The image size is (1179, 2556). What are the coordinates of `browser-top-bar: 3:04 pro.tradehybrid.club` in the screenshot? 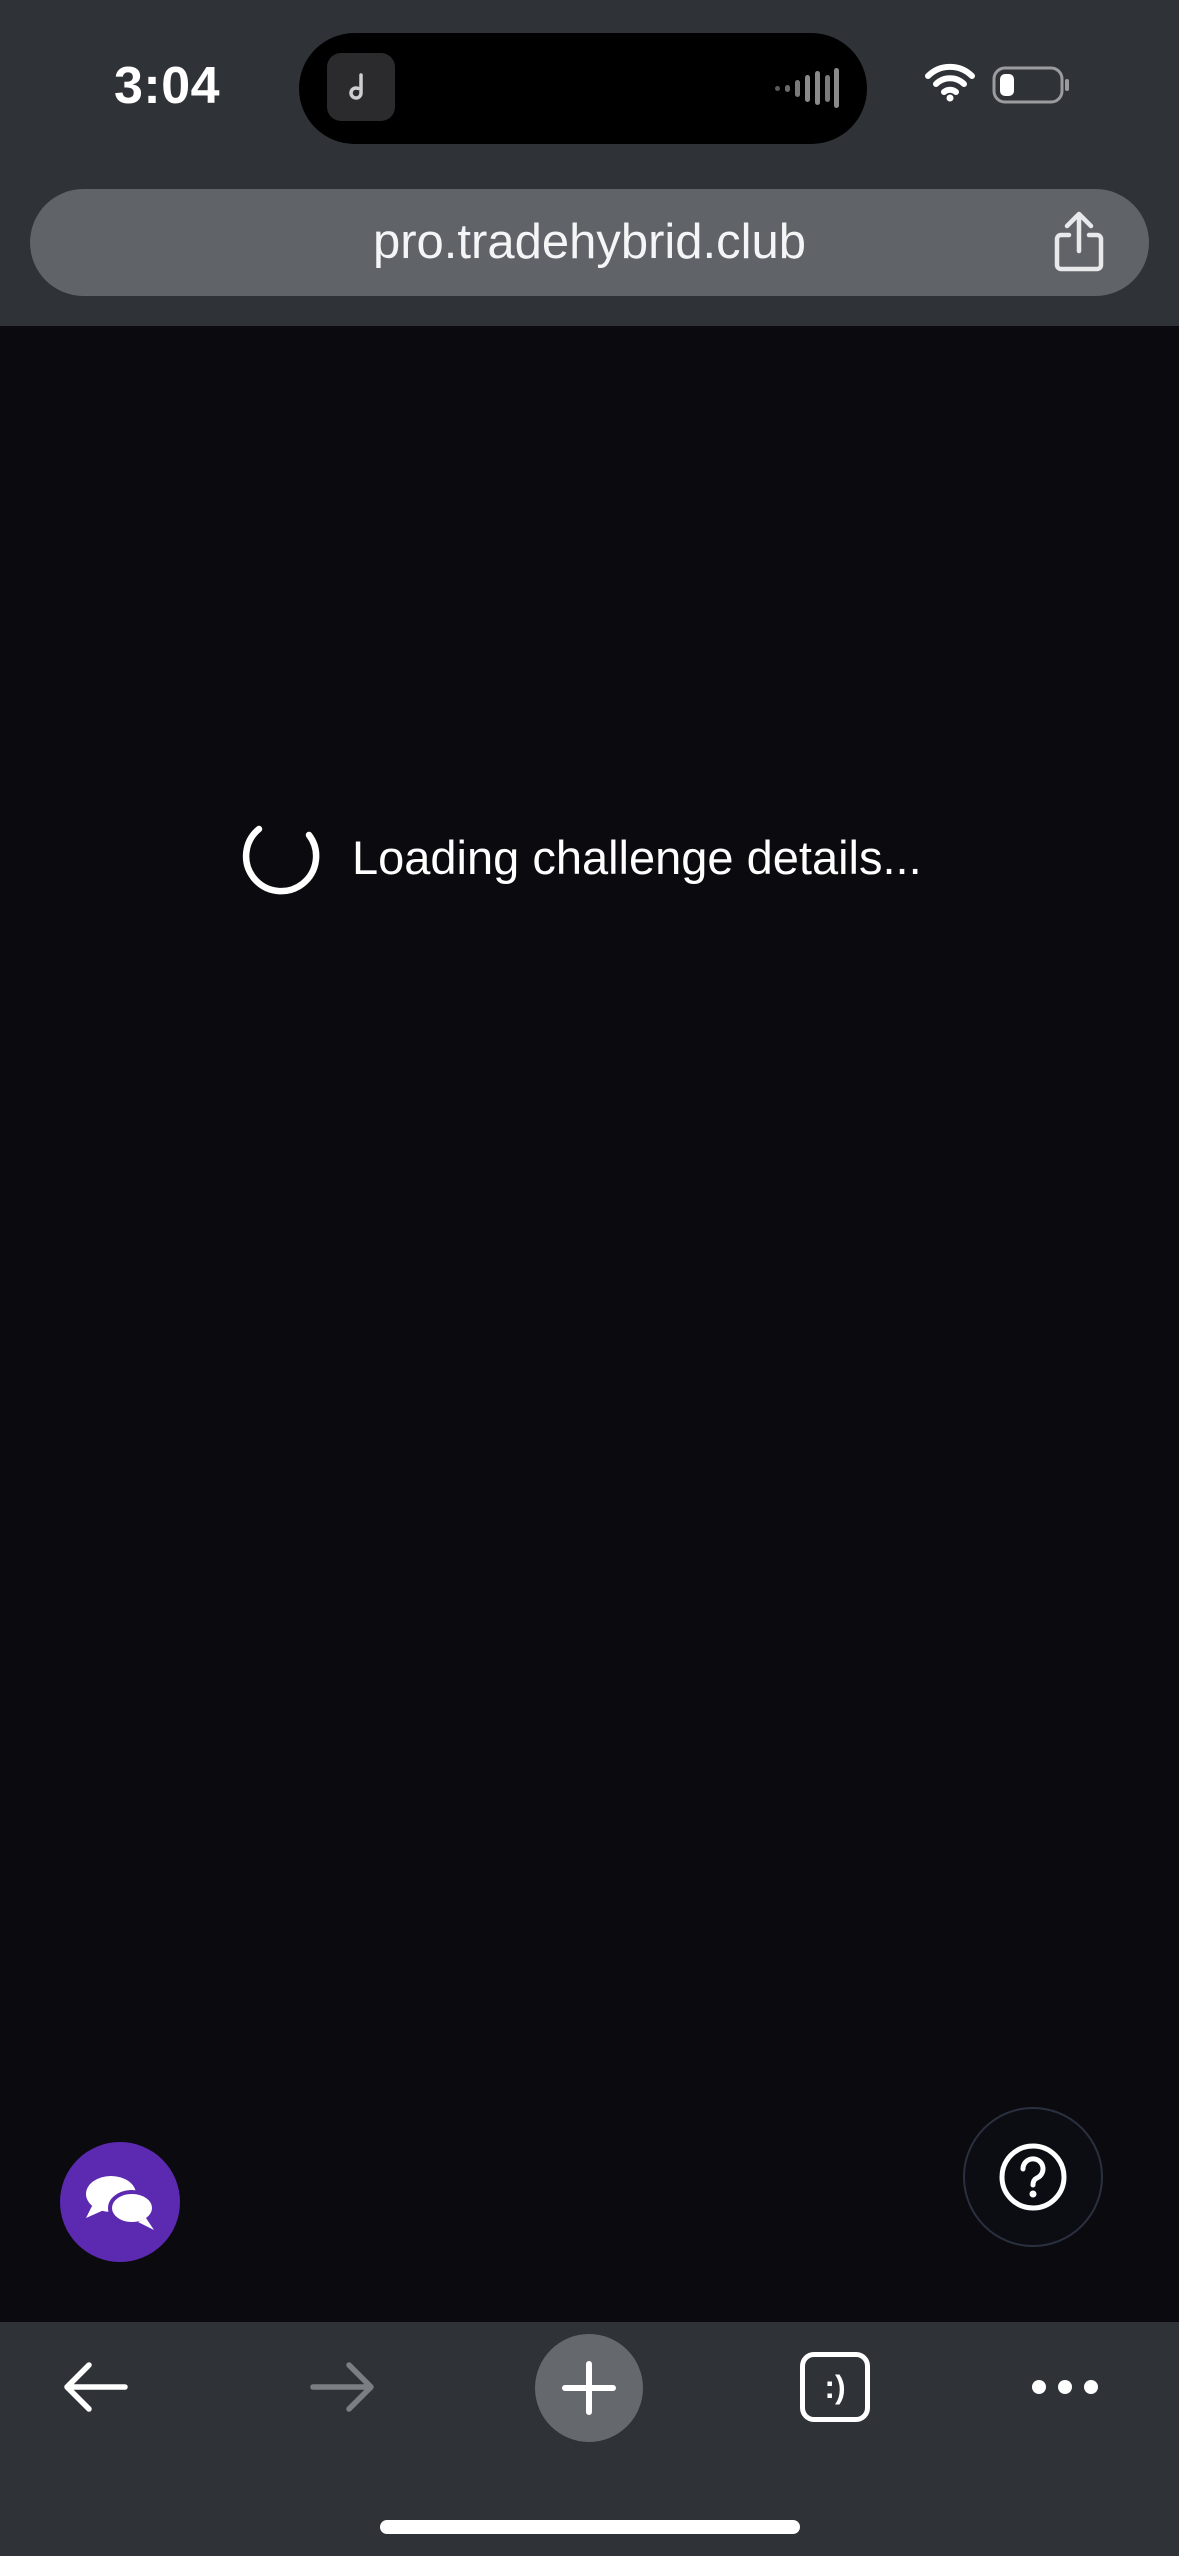 It's located at (589, 163).